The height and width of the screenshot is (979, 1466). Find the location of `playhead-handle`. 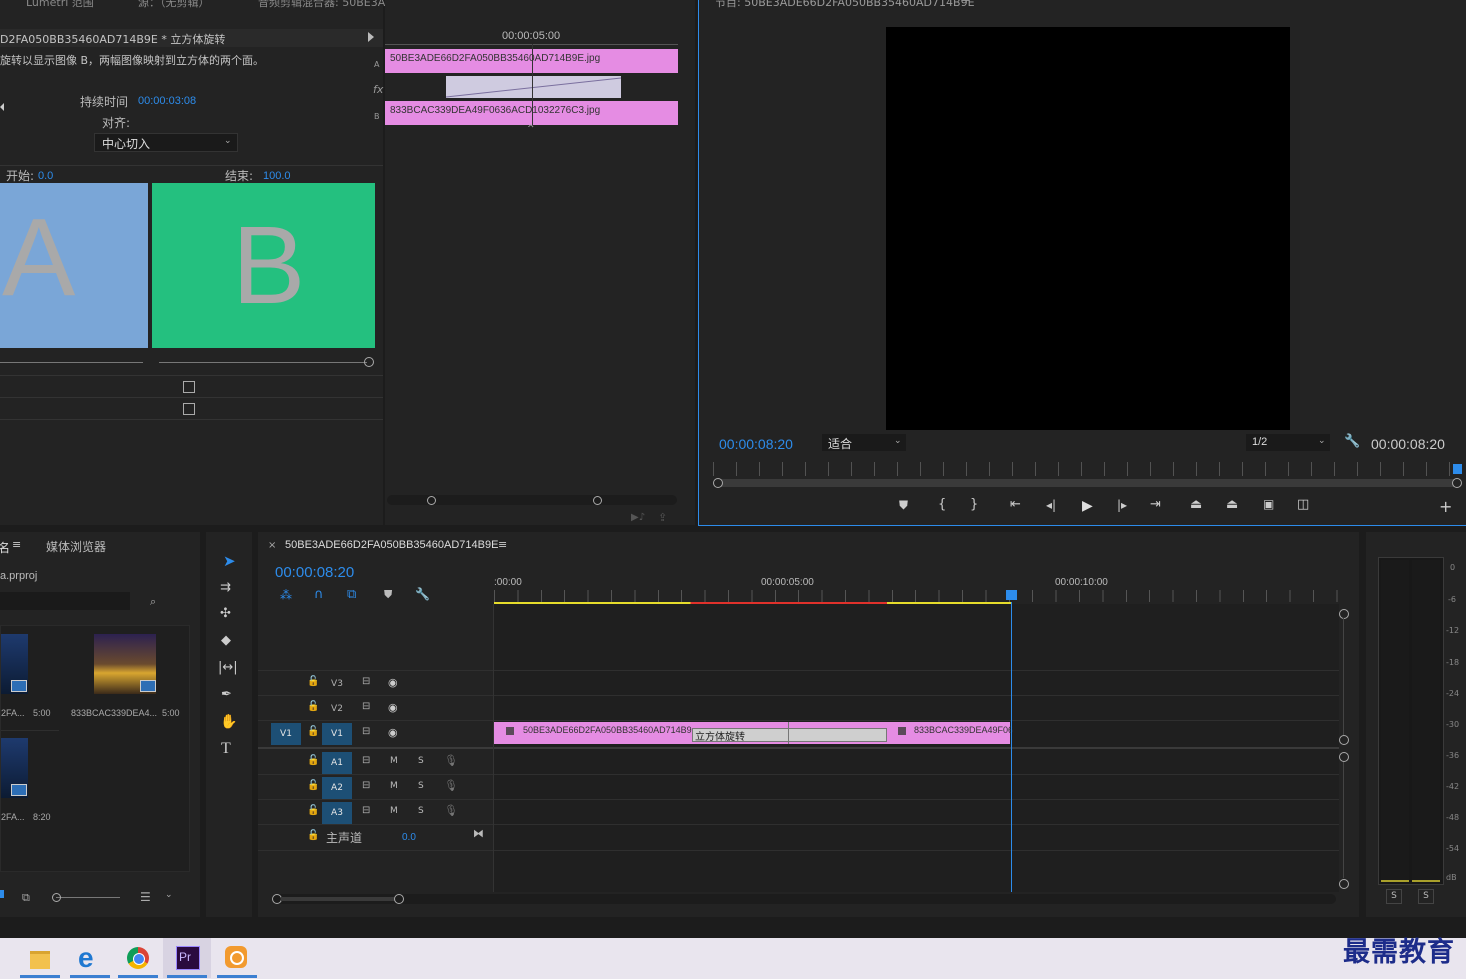

playhead-handle is located at coordinates (1011, 595).